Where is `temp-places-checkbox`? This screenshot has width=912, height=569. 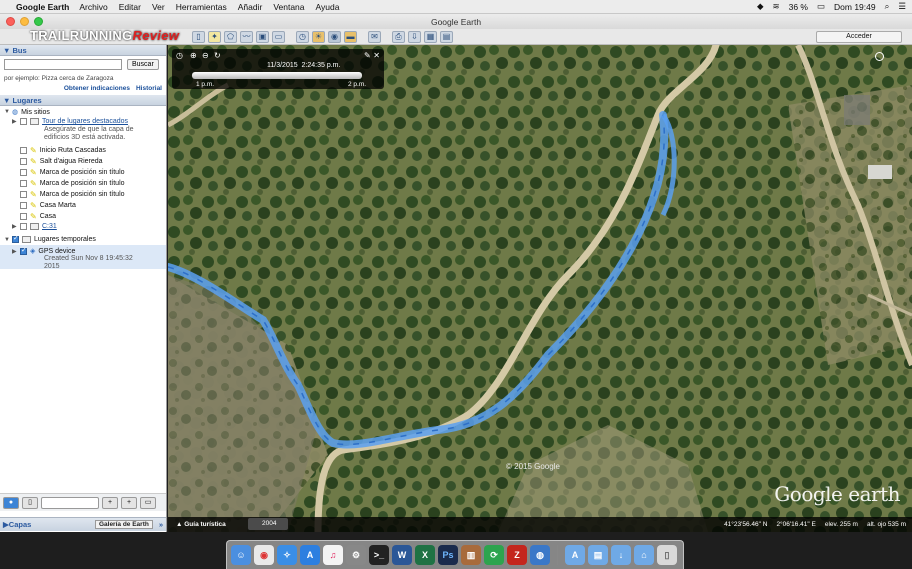
temp-places-checkbox is located at coordinates (15, 238).